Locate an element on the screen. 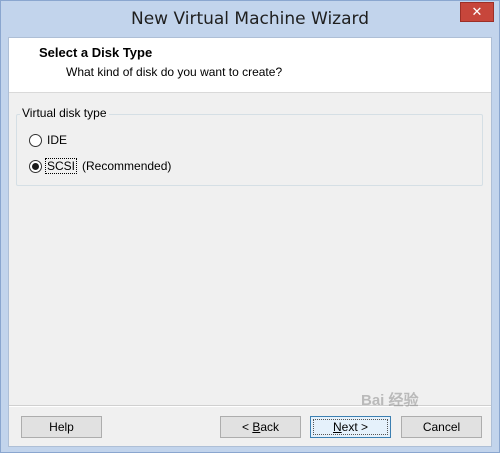 The image size is (500, 453). cancel-button-label: Cancel is located at coordinates (441, 427).